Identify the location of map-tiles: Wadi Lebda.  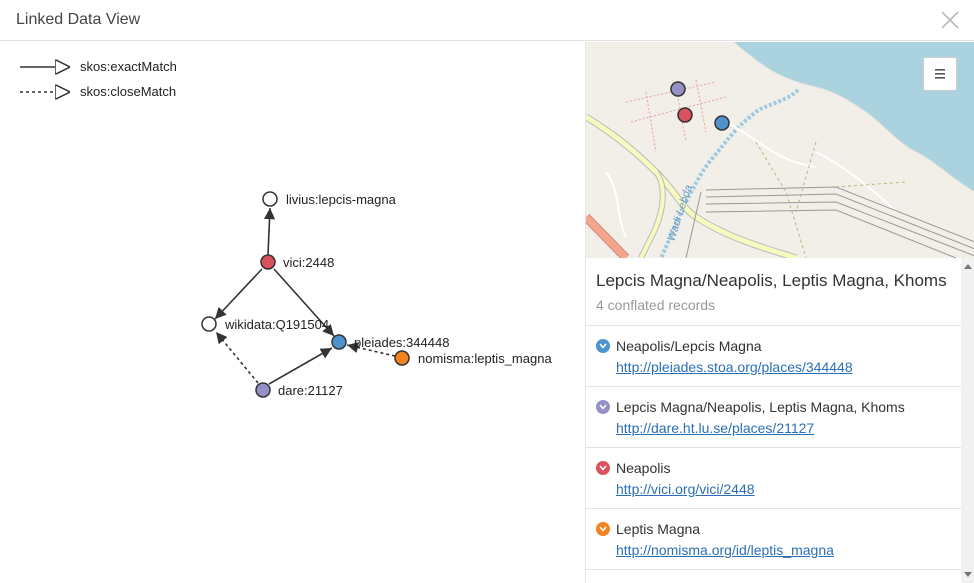
(780, 150).